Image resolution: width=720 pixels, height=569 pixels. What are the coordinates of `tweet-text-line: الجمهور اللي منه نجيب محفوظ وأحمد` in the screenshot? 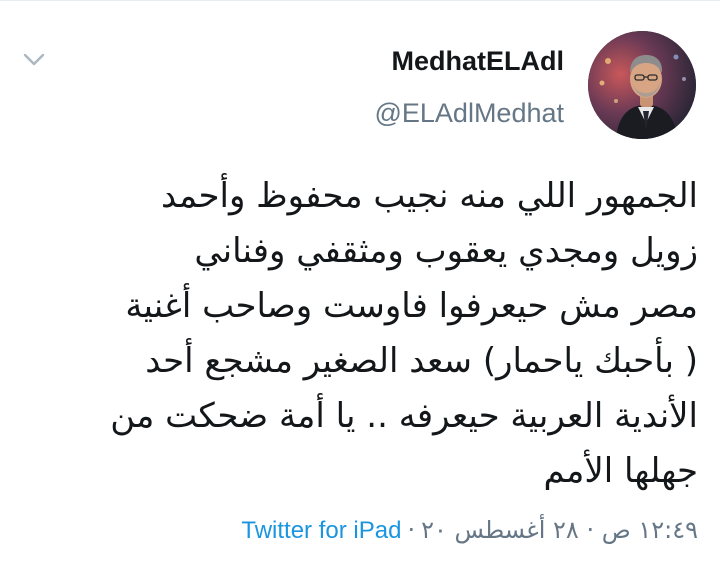 It's located at (429, 196).